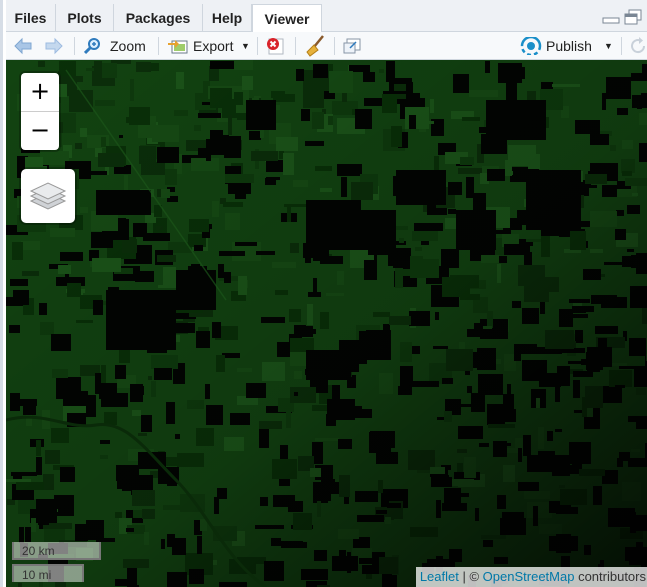 The width and height of the screenshot is (647, 587). I want to click on tab-help: Help, so click(227, 18).